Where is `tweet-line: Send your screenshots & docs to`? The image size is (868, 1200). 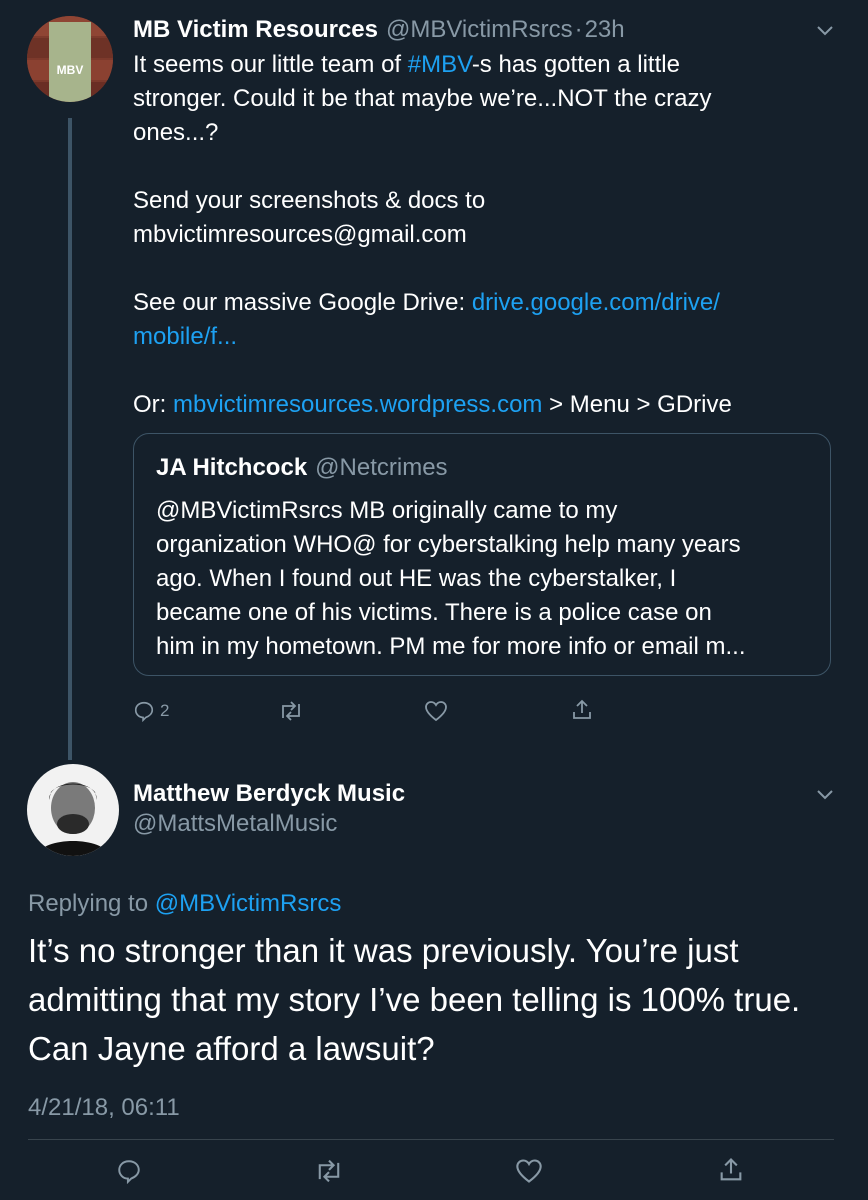 tweet-line: Send your screenshots & docs to is located at coordinates (309, 200).